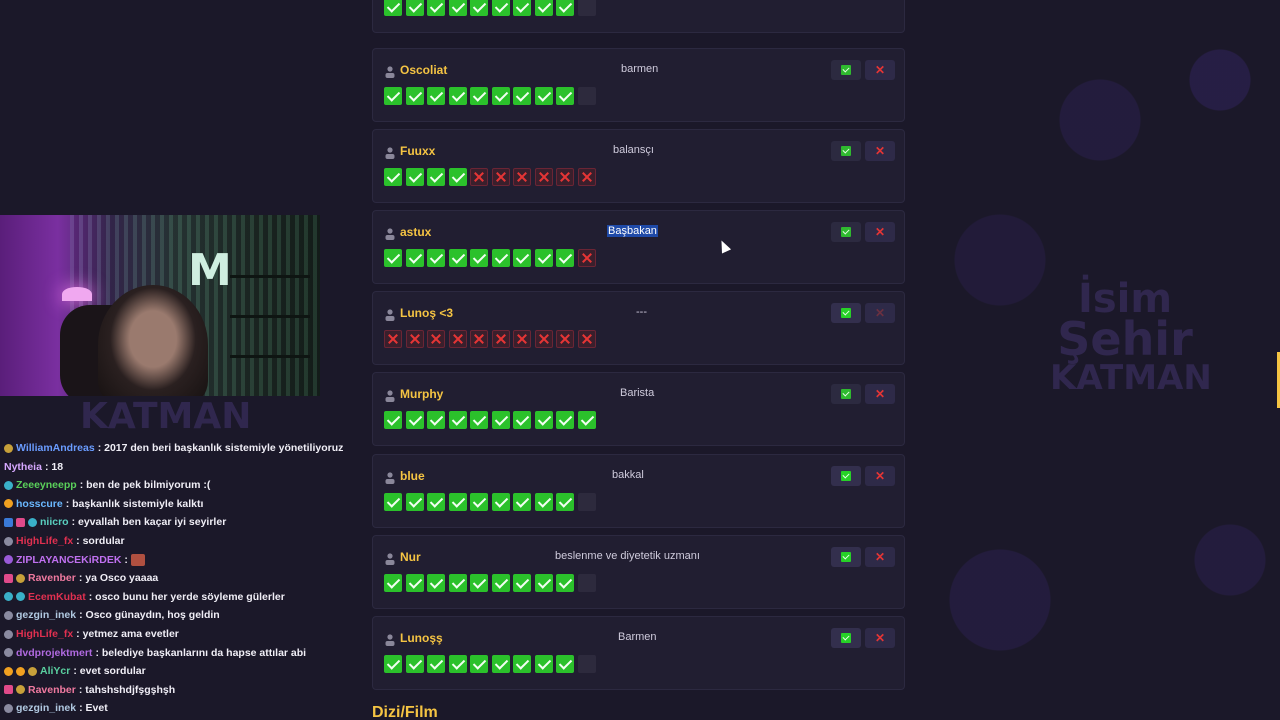 The image size is (1280, 720). I want to click on chat-username: ZIPLAYANCEKiRDEK, so click(68, 560).